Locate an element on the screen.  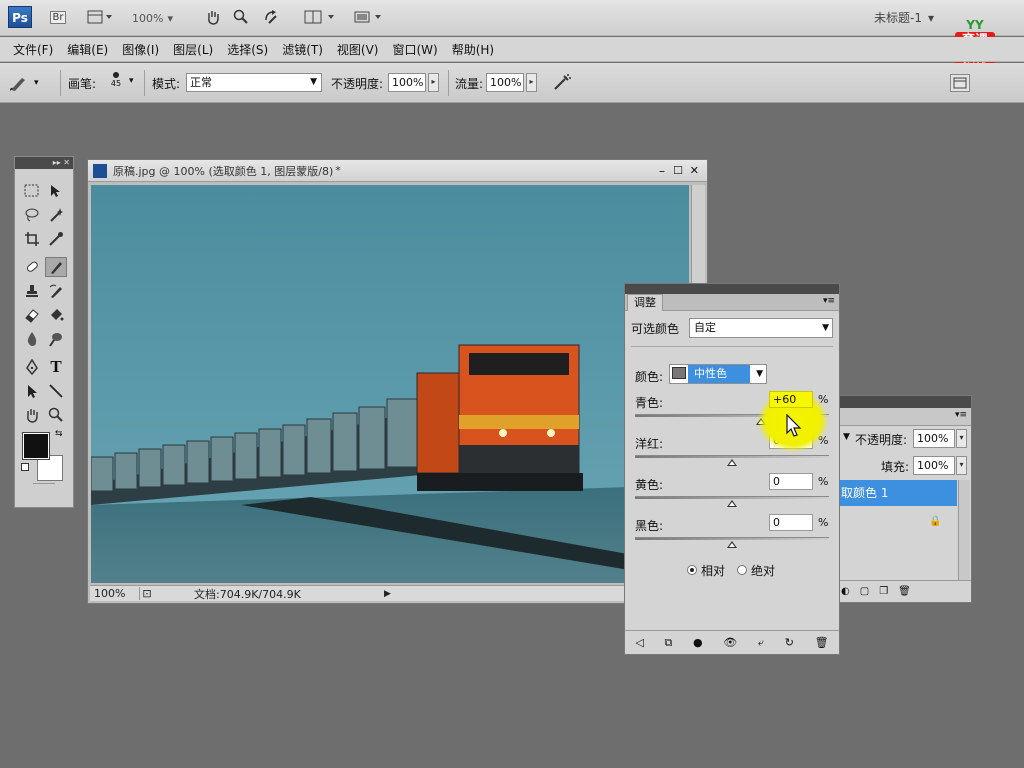
workspace-switcher: 未标题-1 ▾ is located at coordinates (904, 17).